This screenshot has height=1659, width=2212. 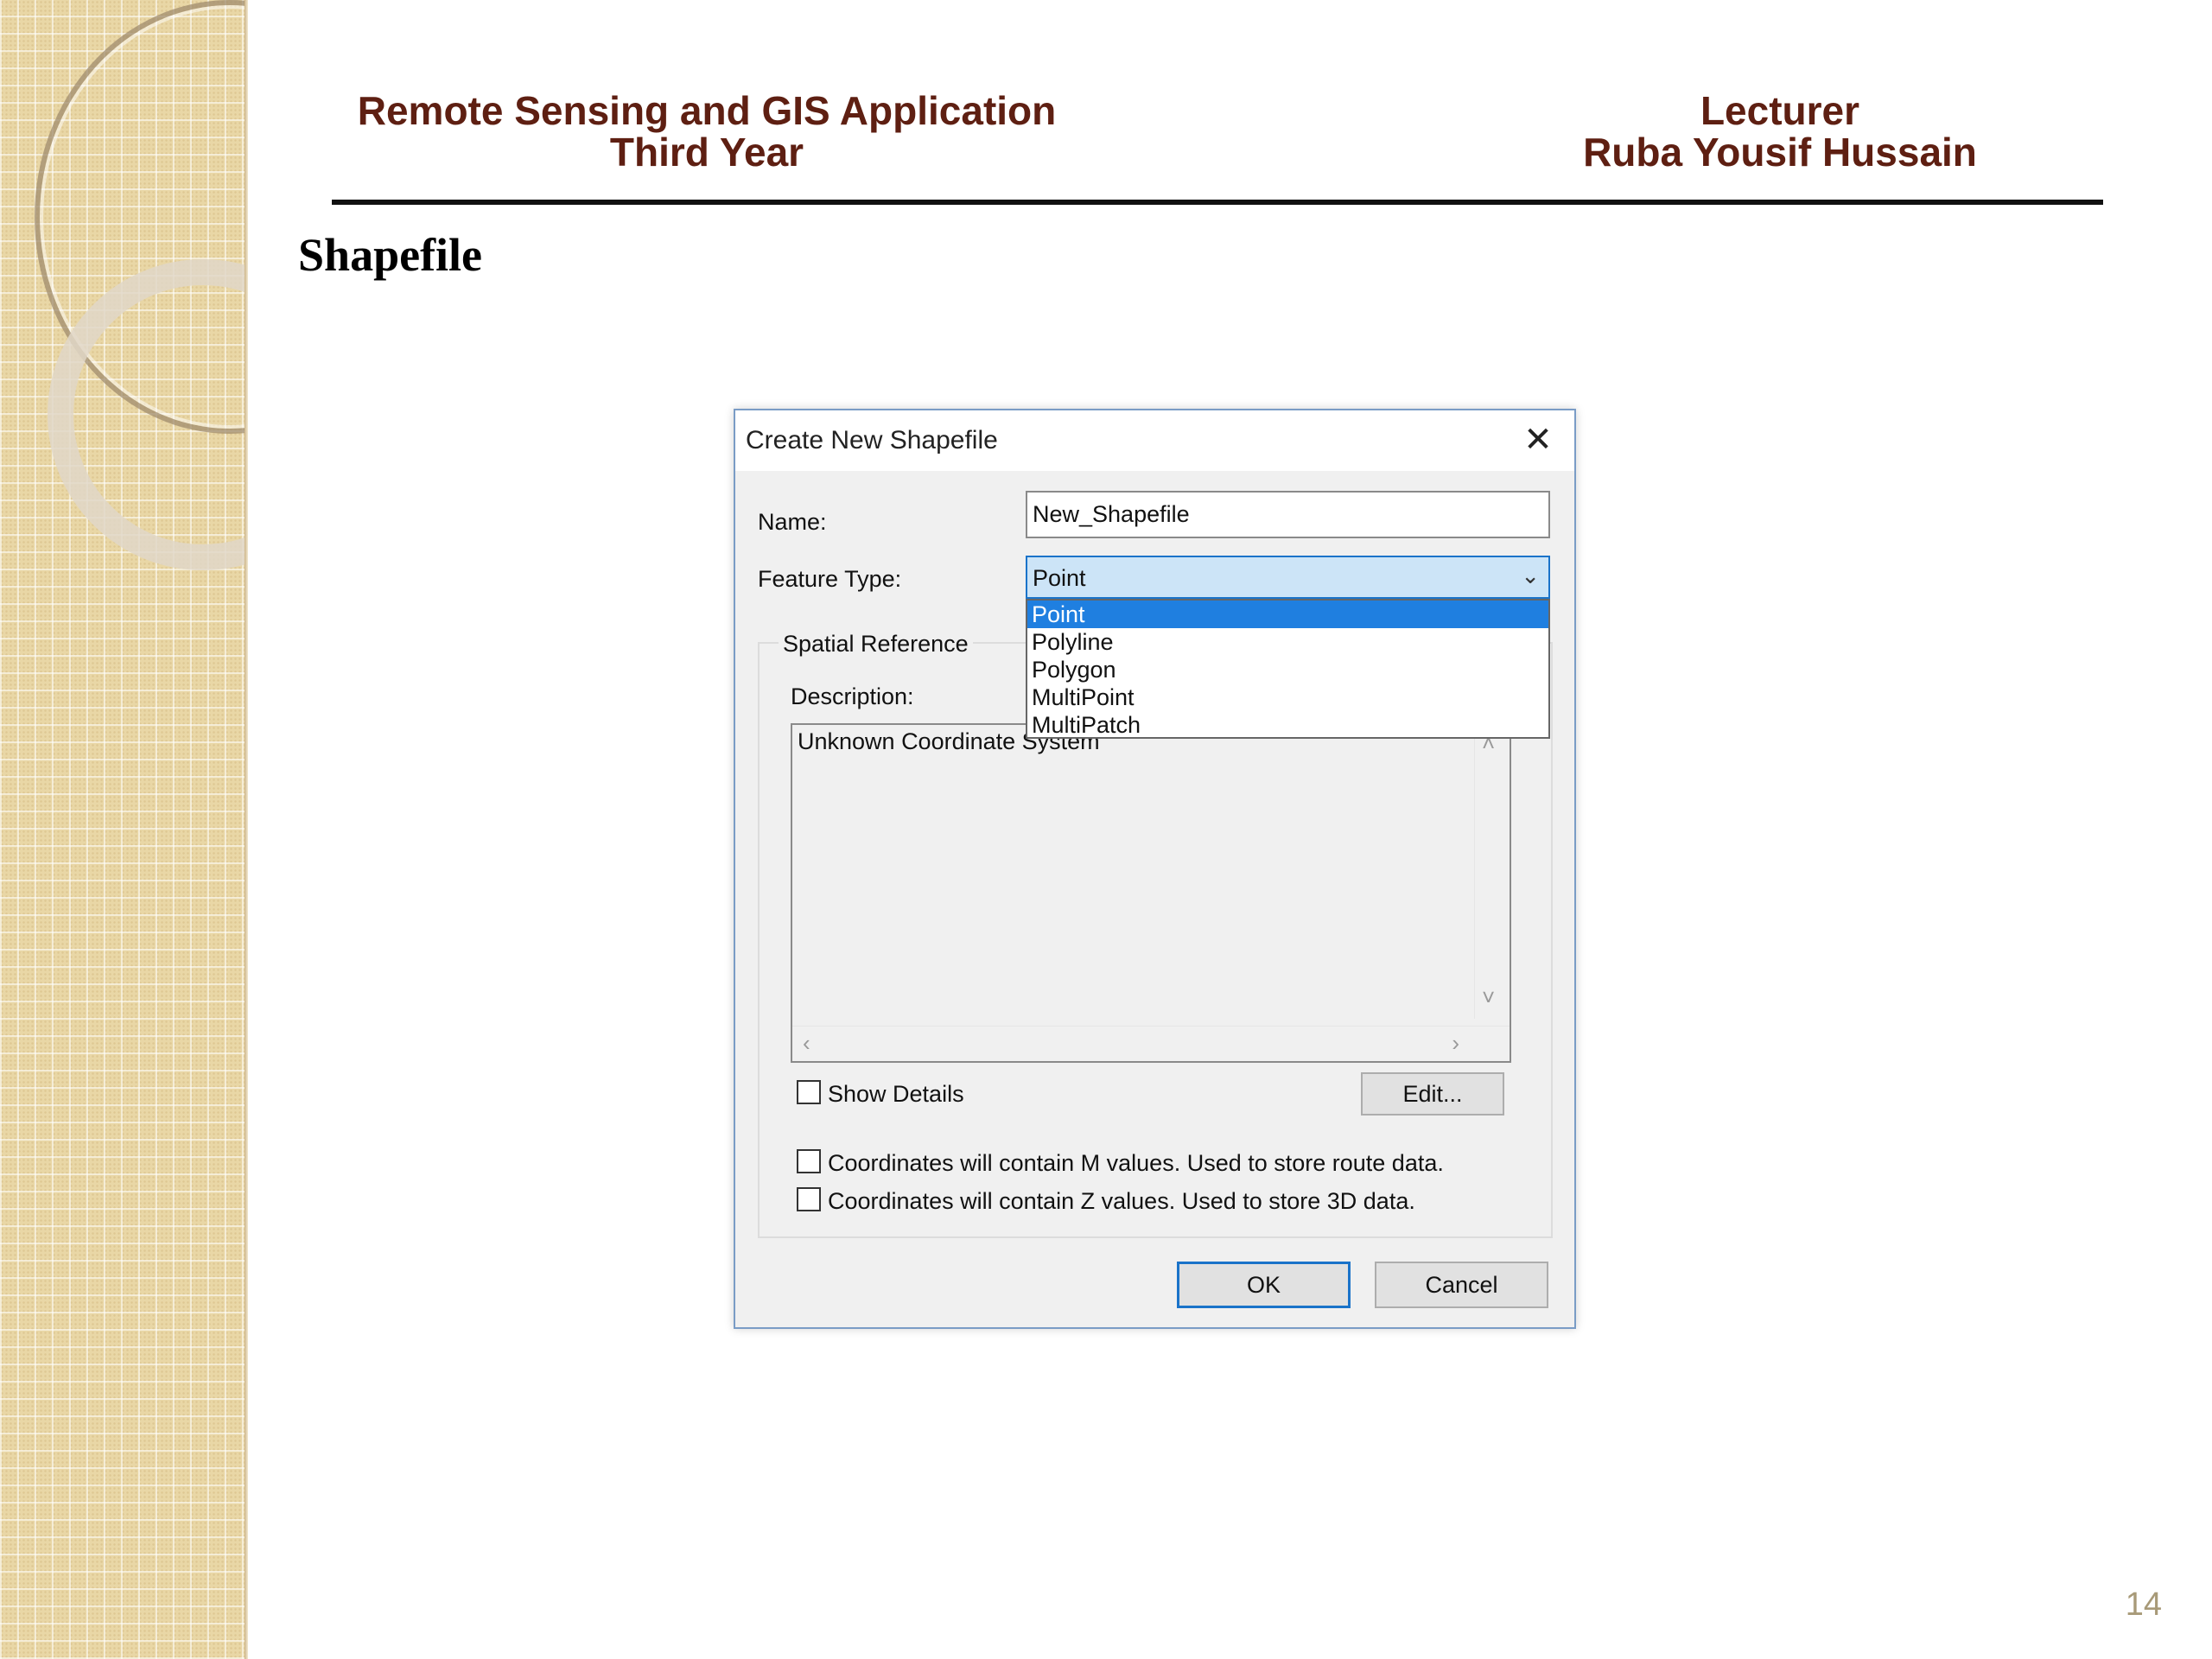 I want to click on cancel-button: Cancel, so click(x=1461, y=1285).